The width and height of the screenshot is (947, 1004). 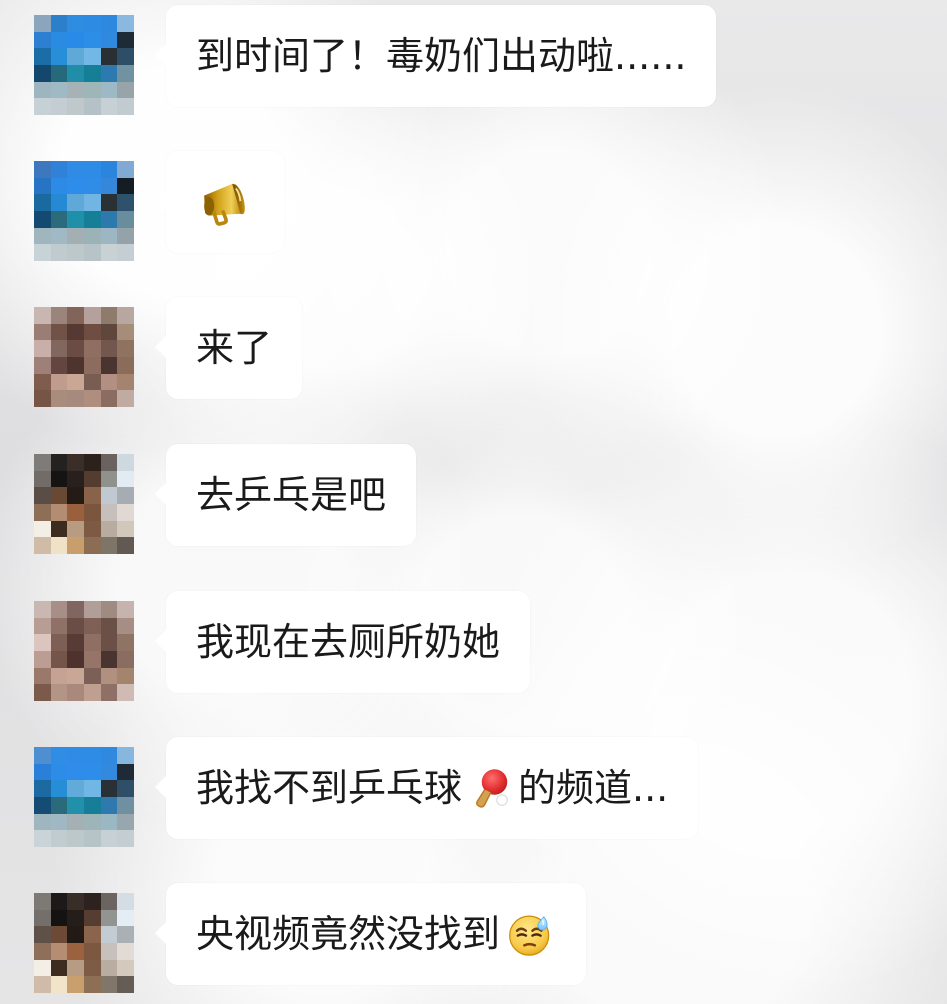 What do you see at coordinates (224, 204) in the screenshot?
I see `megaphone-icon` at bounding box center [224, 204].